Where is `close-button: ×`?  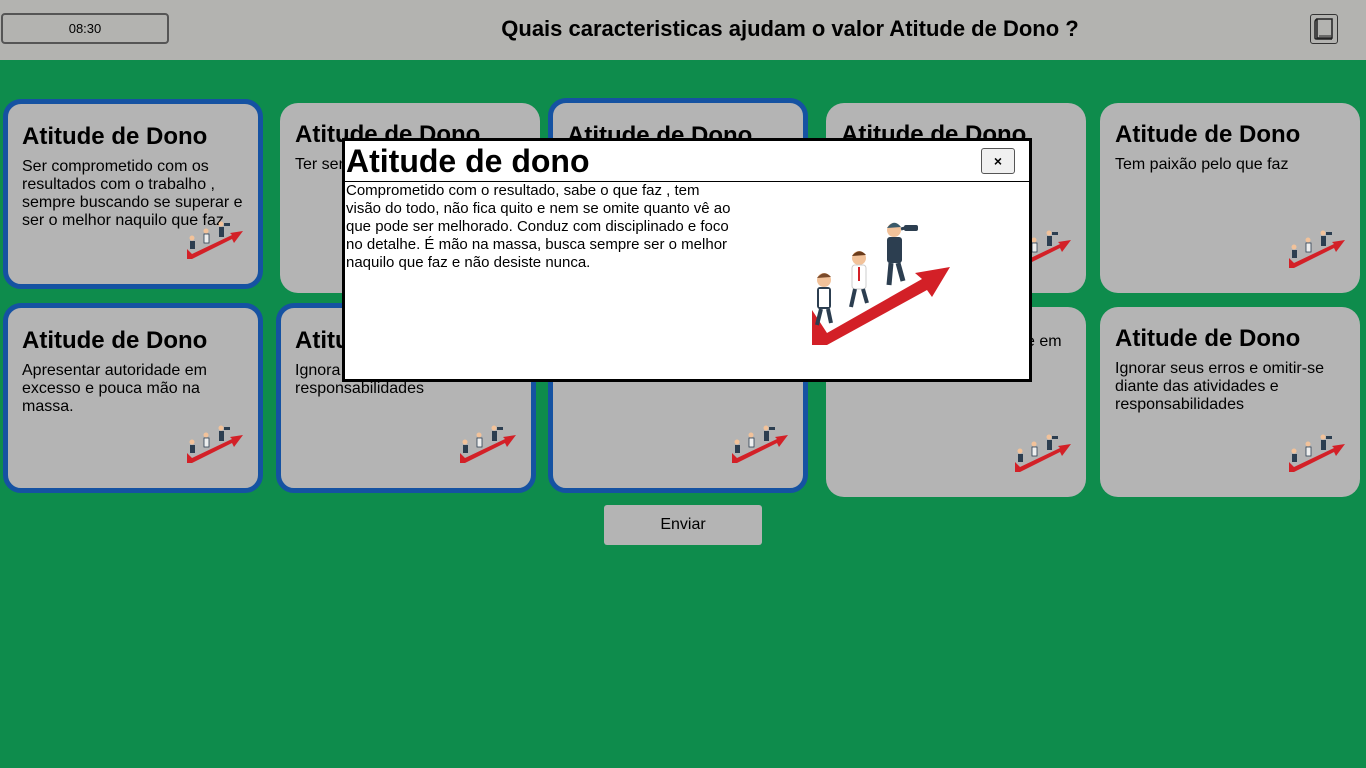 close-button: × is located at coordinates (998, 161).